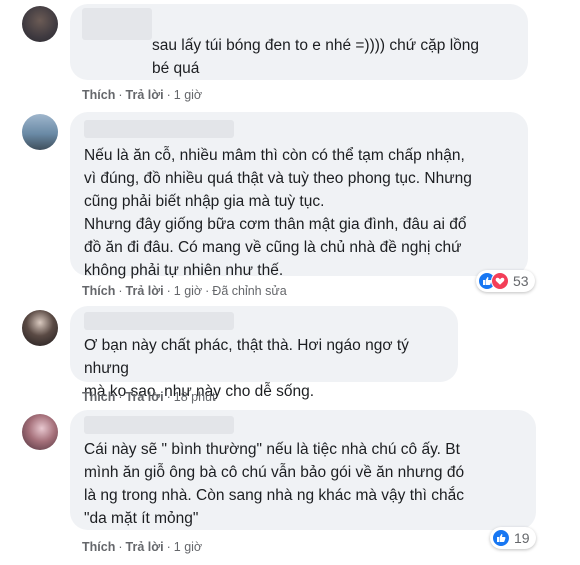  I want to click on edited-label: Đã chỉnh sửa, so click(249, 291).